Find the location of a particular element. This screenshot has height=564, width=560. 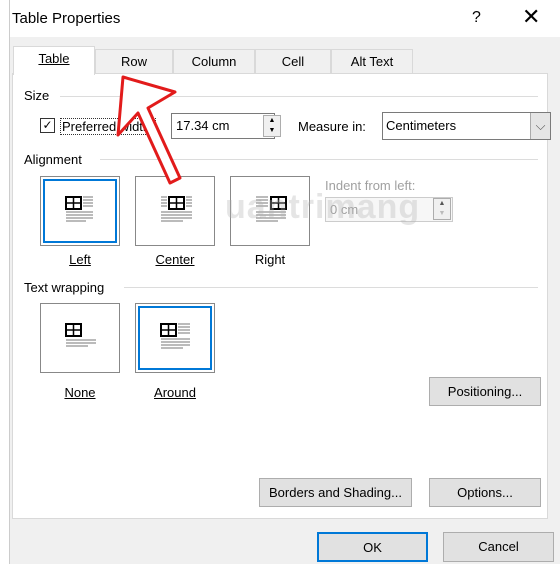

size-group-label: Size is located at coordinates (37, 95).